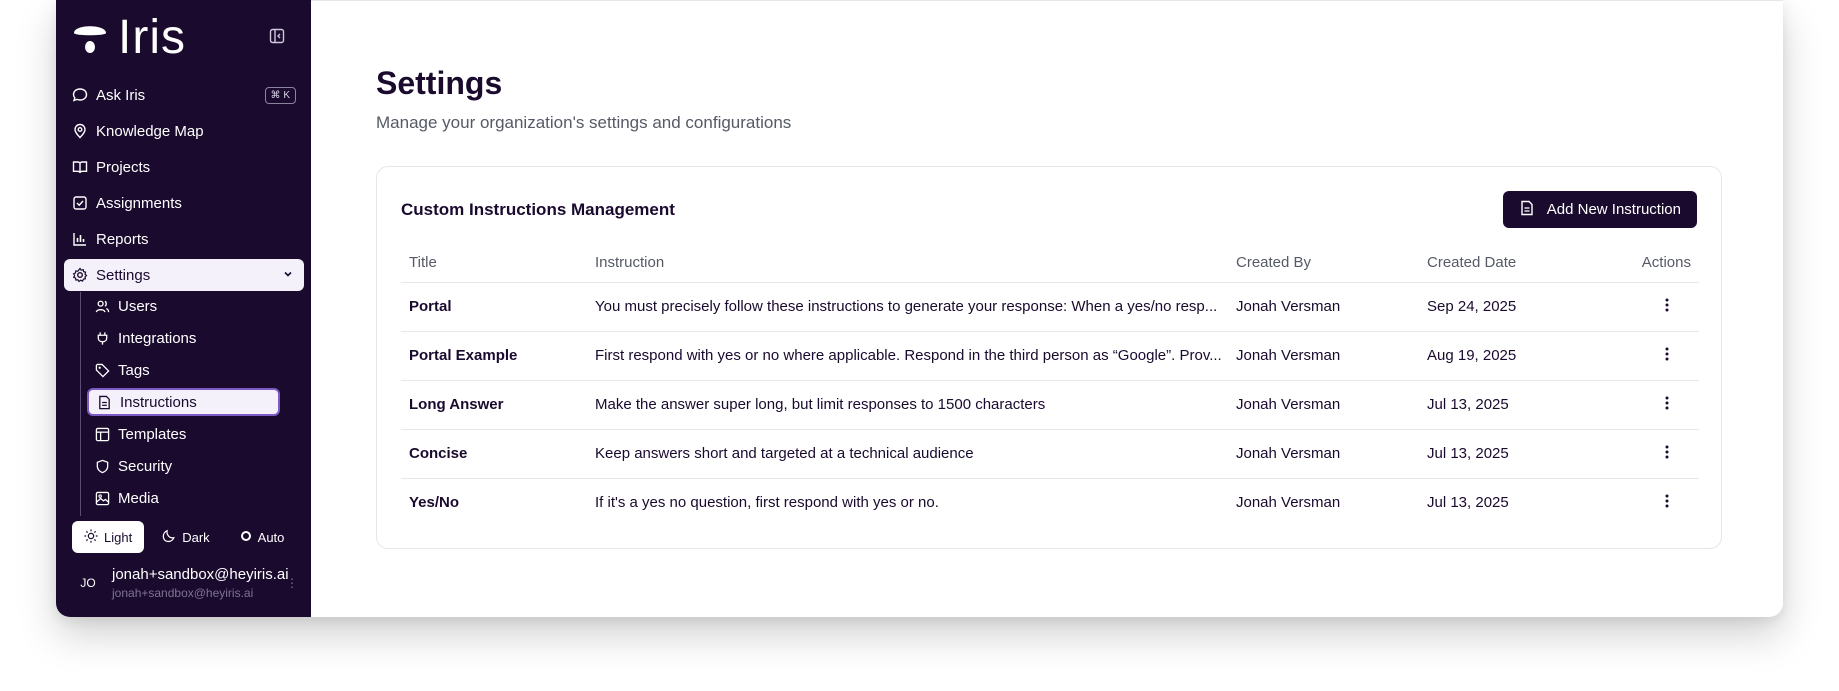  Describe the element at coordinates (150, 131) in the screenshot. I see `nav-label: Knowledge Map` at that location.